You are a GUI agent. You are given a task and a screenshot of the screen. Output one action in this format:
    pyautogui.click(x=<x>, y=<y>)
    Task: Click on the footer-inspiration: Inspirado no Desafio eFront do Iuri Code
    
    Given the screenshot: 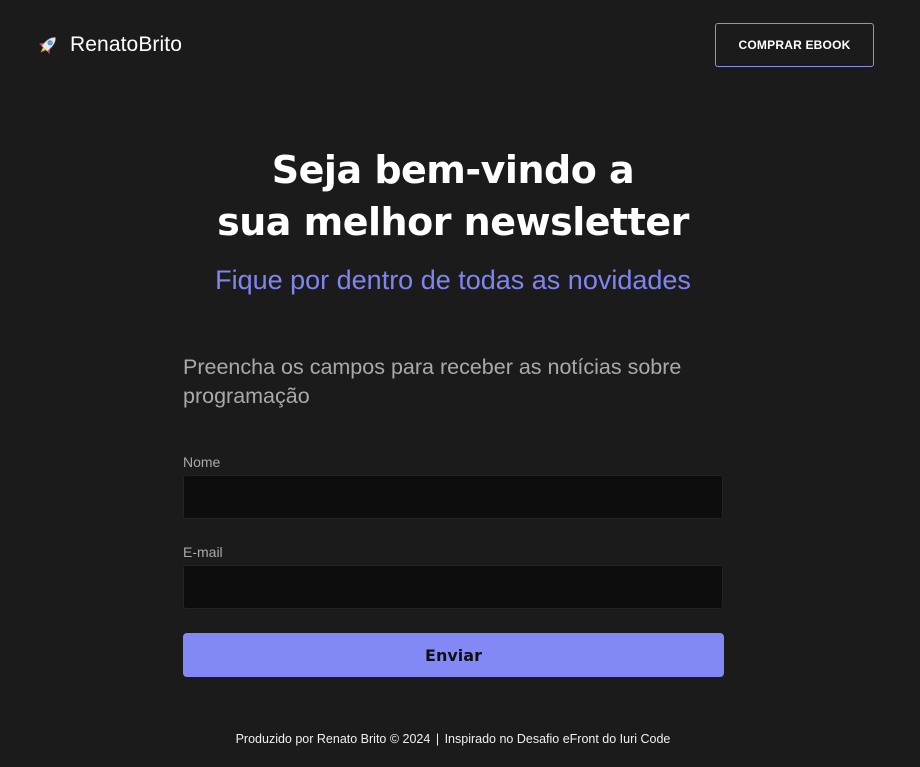 What is the action you would take?
    pyautogui.click(x=557, y=739)
    